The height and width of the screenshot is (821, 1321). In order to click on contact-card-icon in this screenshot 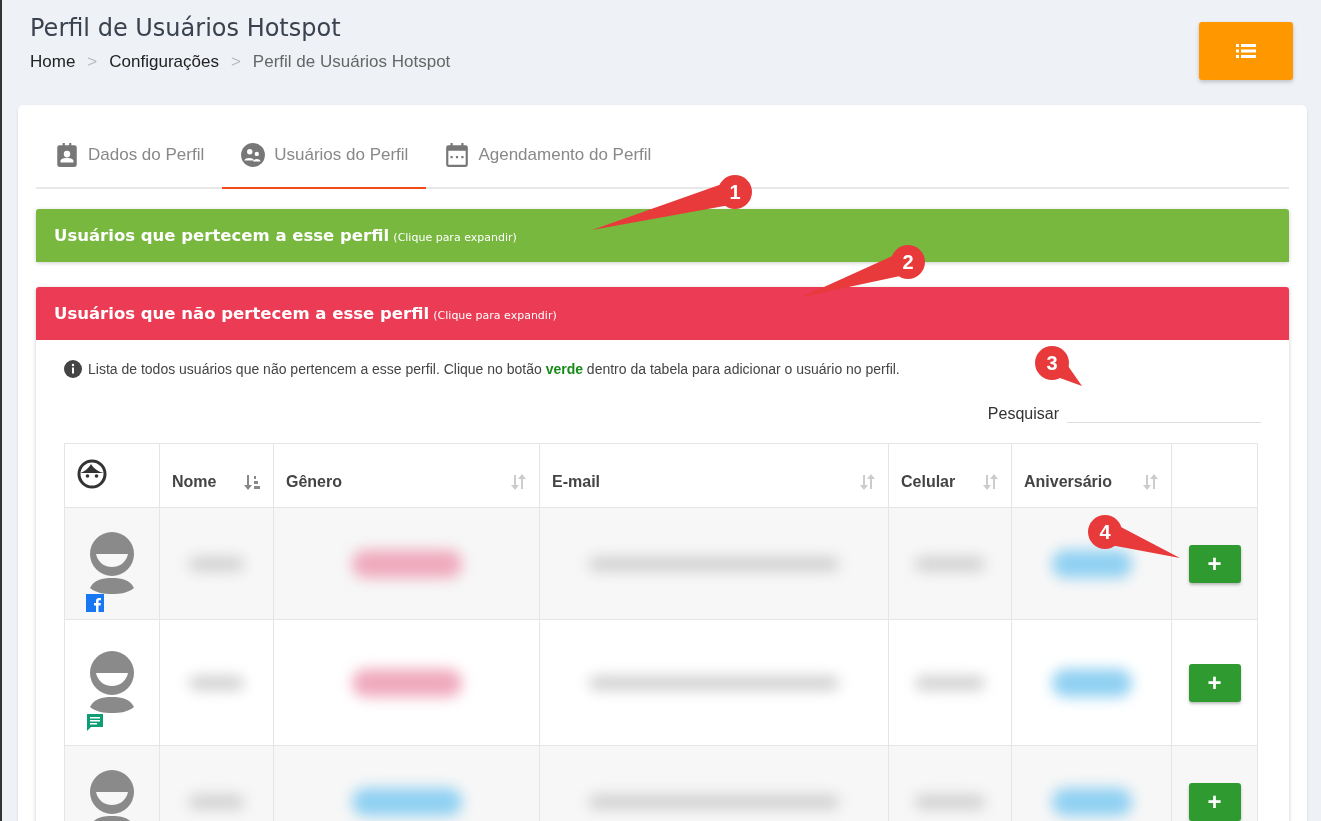, I will do `click(67, 155)`.